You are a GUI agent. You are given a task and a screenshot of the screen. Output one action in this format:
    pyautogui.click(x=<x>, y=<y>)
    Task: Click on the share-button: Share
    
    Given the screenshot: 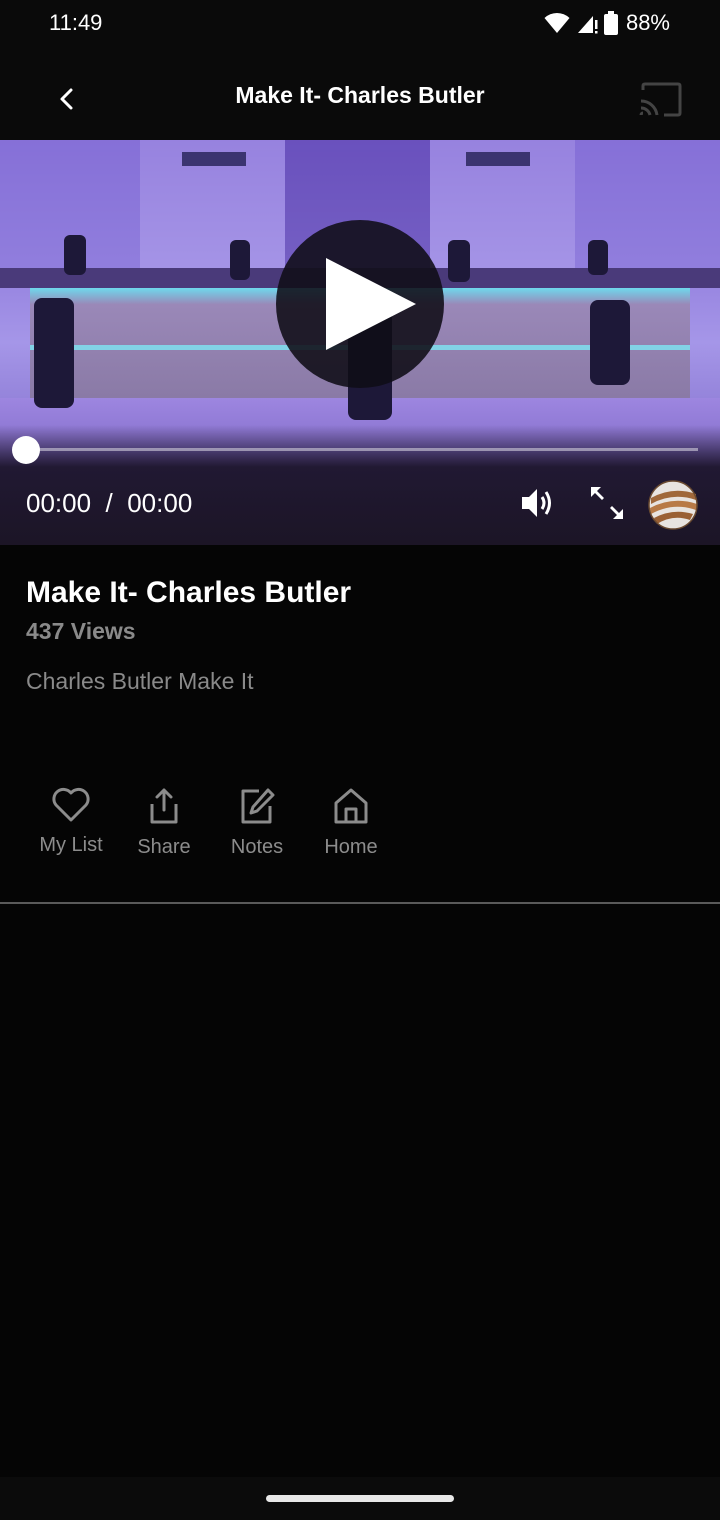 What is the action you would take?
    pyautogui.click(x=164, y=822)
    